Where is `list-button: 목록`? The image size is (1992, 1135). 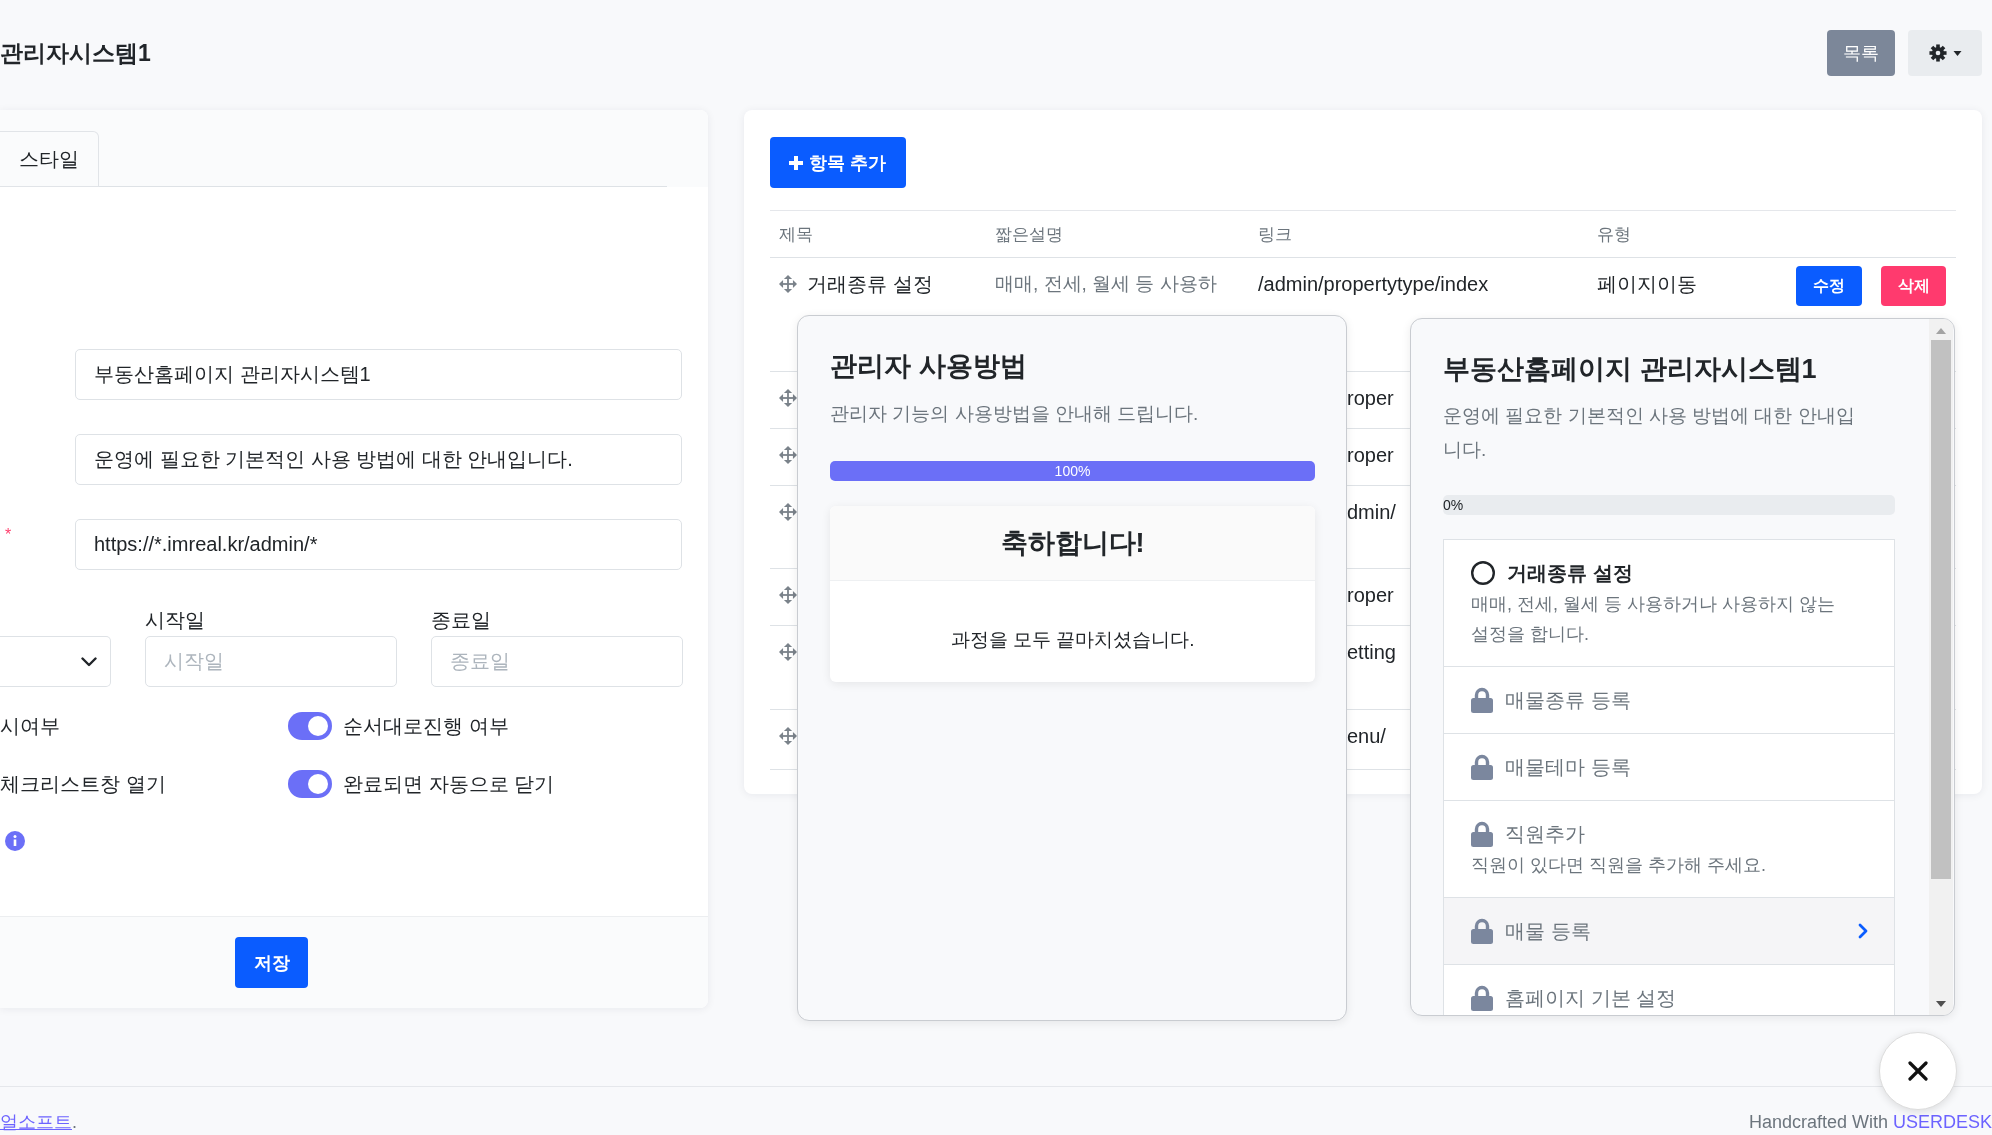 list-button: 목록 is located at coordinates (1861, 53).